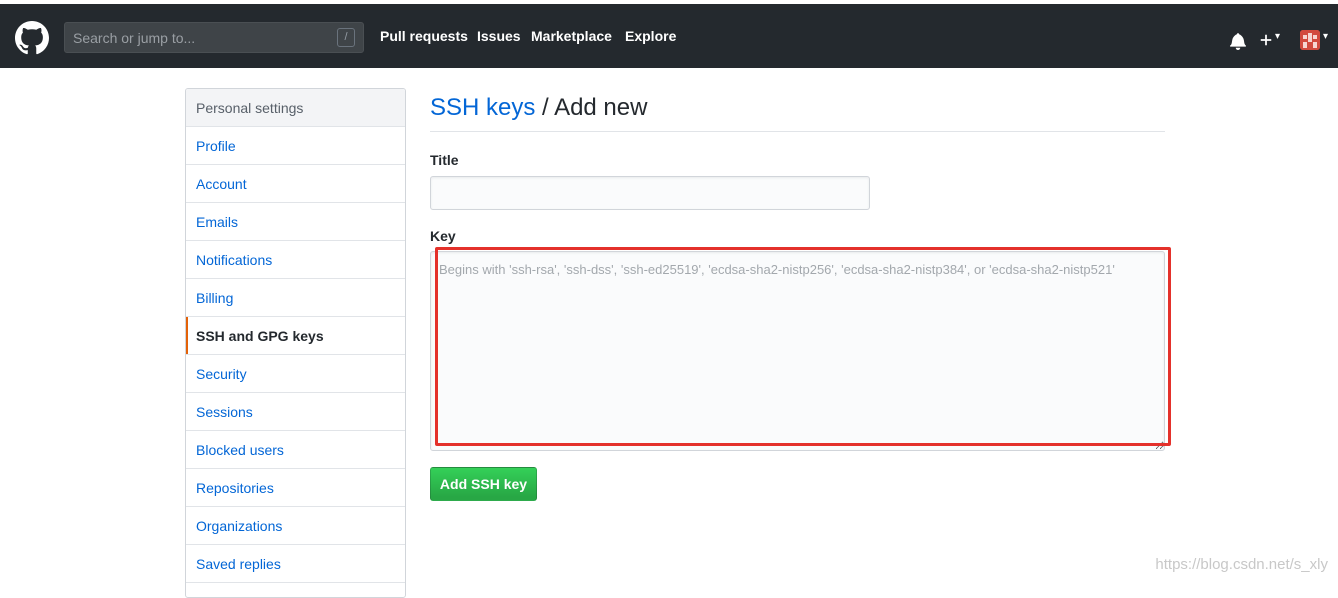 Image resolution: width=1338 pixels, height=598 pixels. I want to click on user-menu: ▾, so click(1317, 41).